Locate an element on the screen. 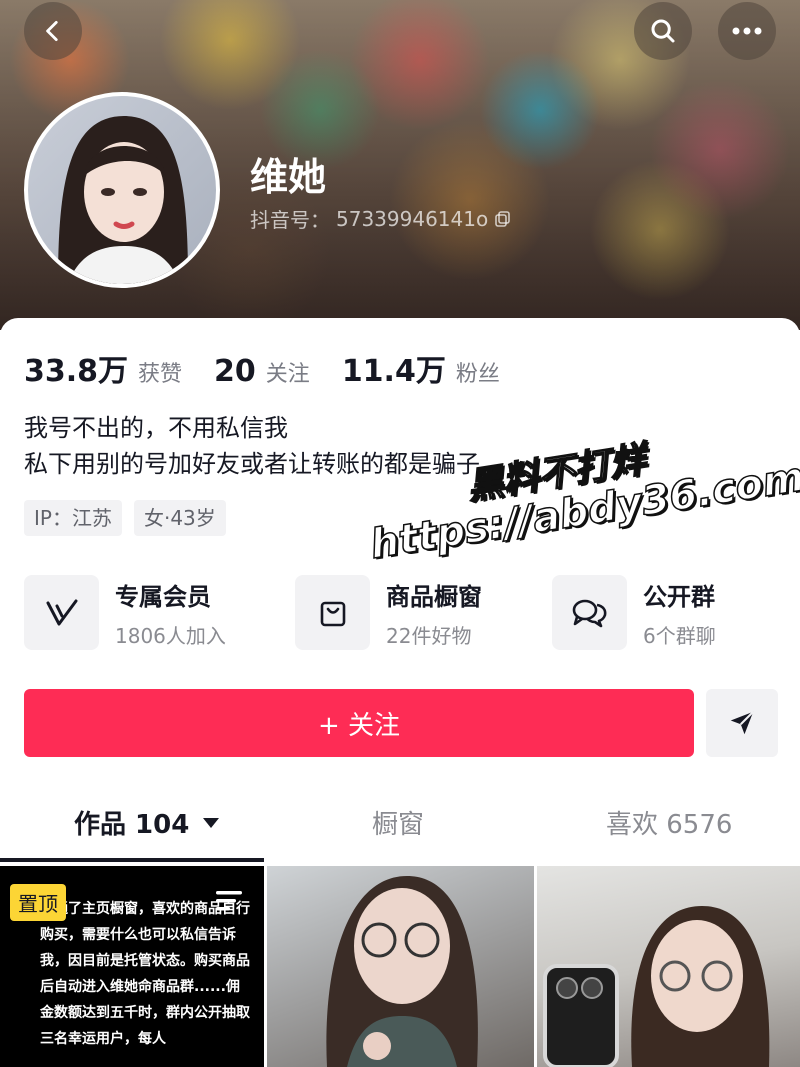  stat-label: 获赞 is located at coordinates (160, 374).